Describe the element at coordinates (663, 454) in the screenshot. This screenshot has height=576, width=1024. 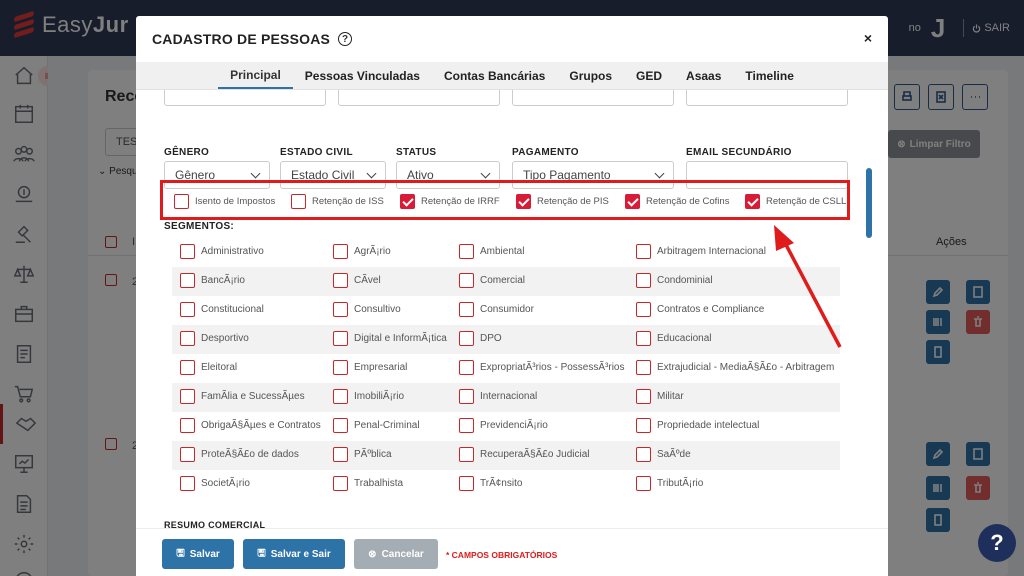
I see `segmento-option: SaÃºde` at that location.